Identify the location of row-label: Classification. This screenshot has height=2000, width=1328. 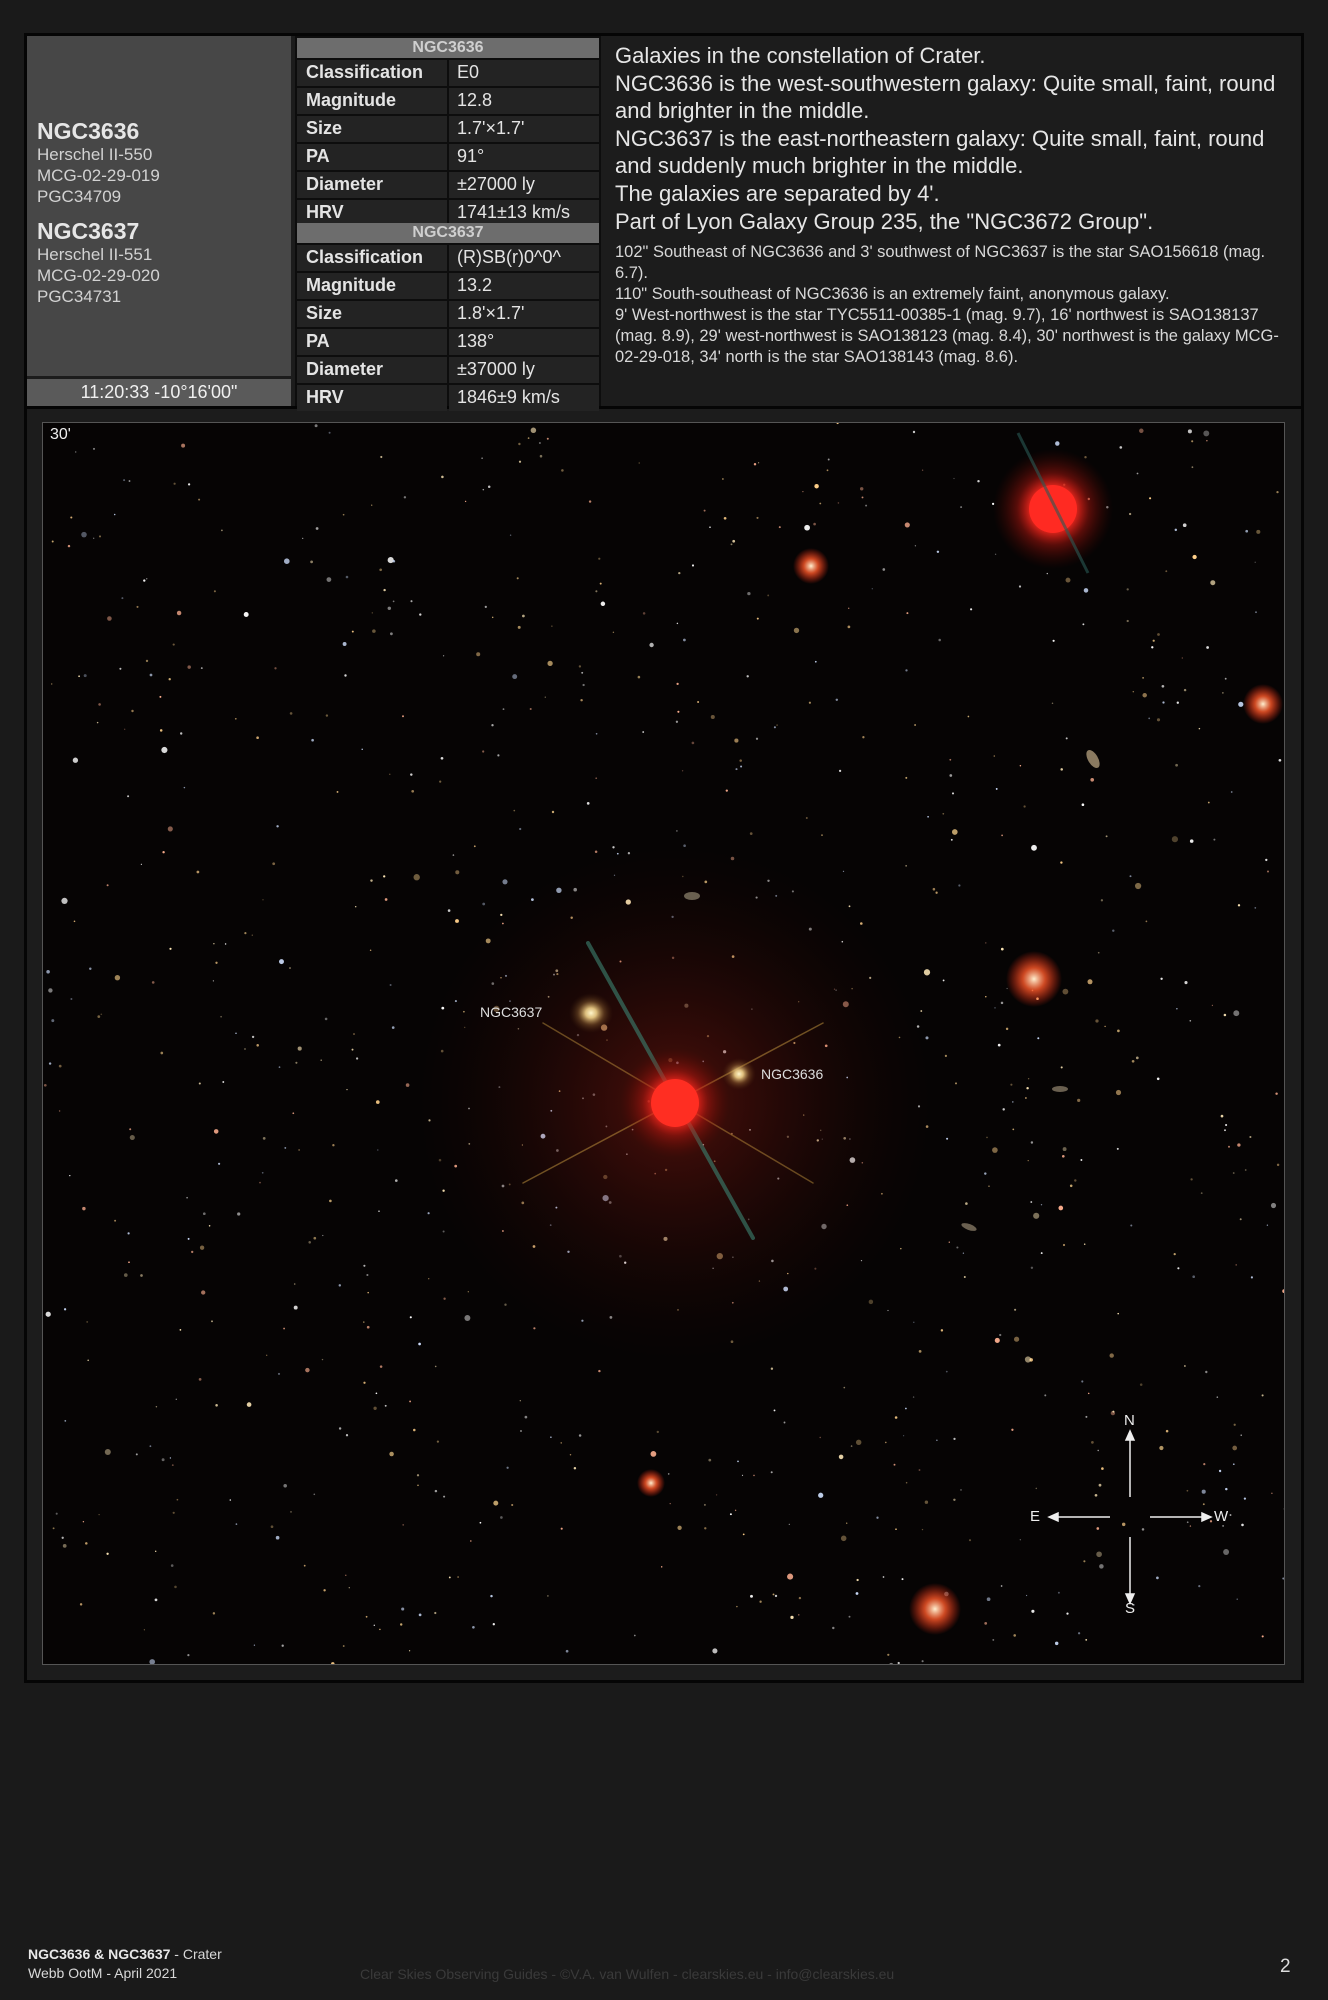
(372, 73).